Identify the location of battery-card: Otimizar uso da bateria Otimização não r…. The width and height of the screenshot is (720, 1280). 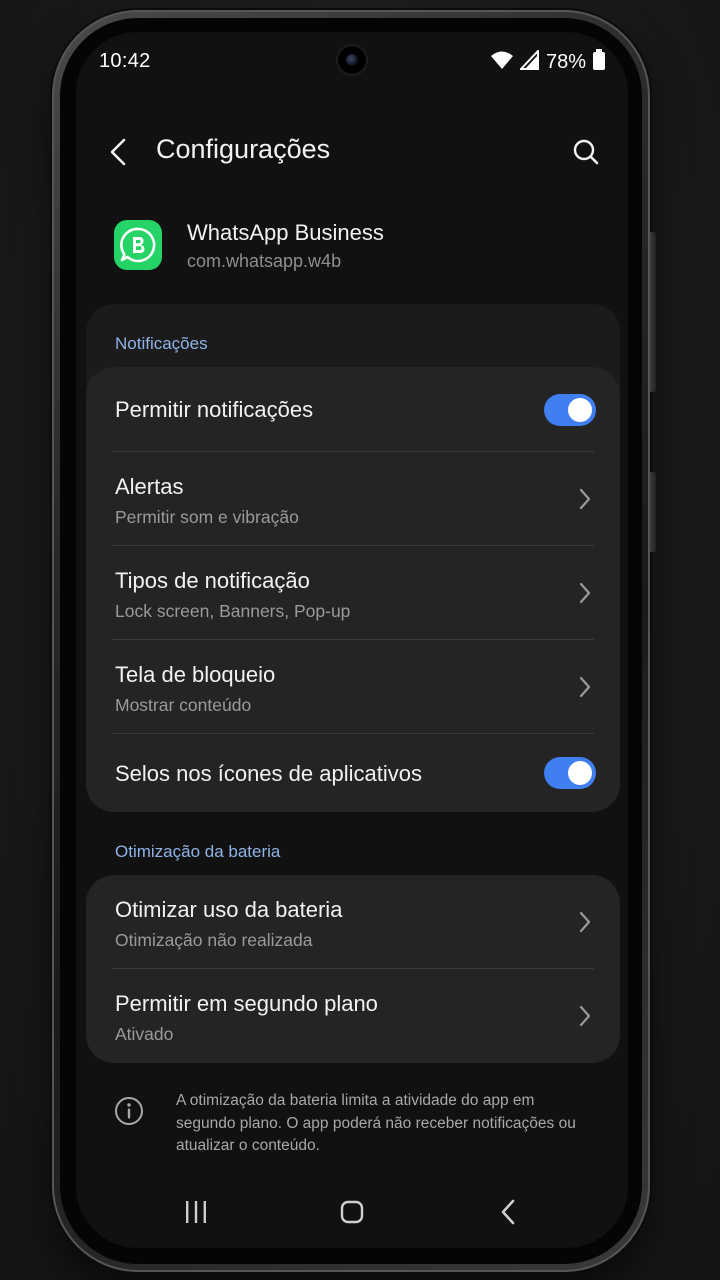
(353, 969).